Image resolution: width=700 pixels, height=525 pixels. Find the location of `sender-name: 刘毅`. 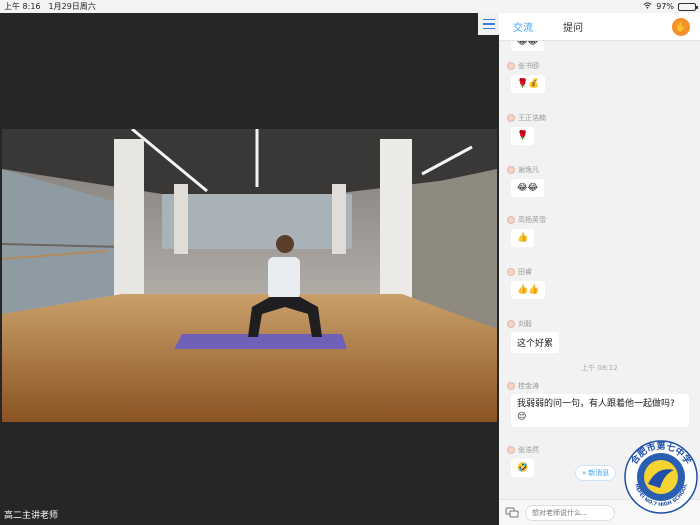

sender-name: 刘毅 is located at coordinates (525, 324).